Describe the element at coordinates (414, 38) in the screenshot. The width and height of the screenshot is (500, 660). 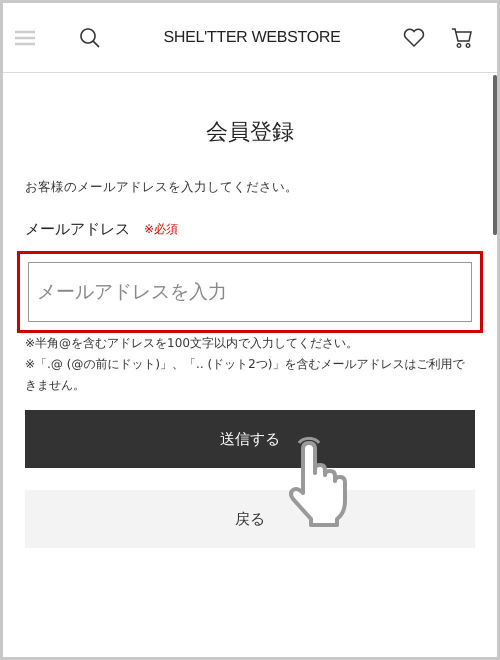
I see `heart-icon` at that location.